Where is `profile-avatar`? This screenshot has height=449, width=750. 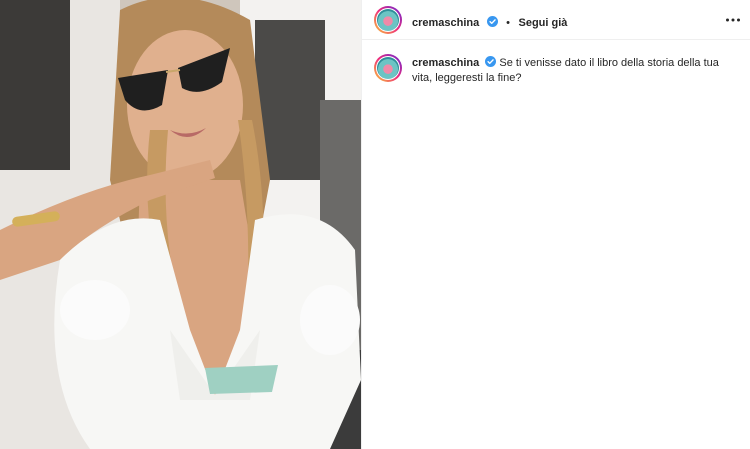
profile-avatar is located at coordinates (388, 20).